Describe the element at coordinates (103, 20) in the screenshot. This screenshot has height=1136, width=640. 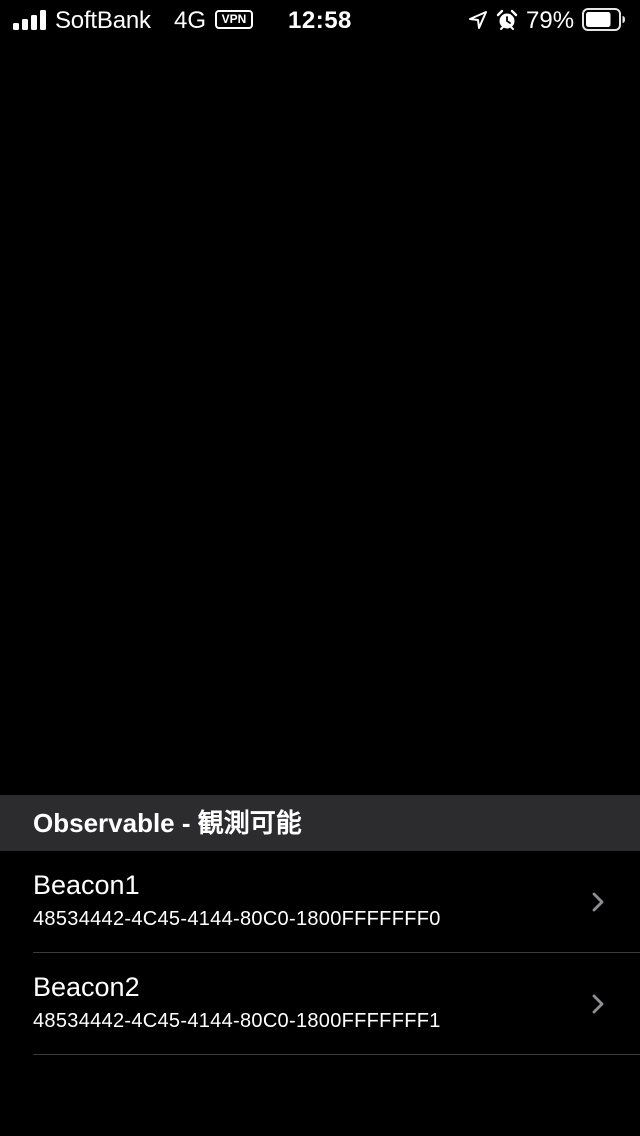
I see `carrier-name: SoftBank` at that location.